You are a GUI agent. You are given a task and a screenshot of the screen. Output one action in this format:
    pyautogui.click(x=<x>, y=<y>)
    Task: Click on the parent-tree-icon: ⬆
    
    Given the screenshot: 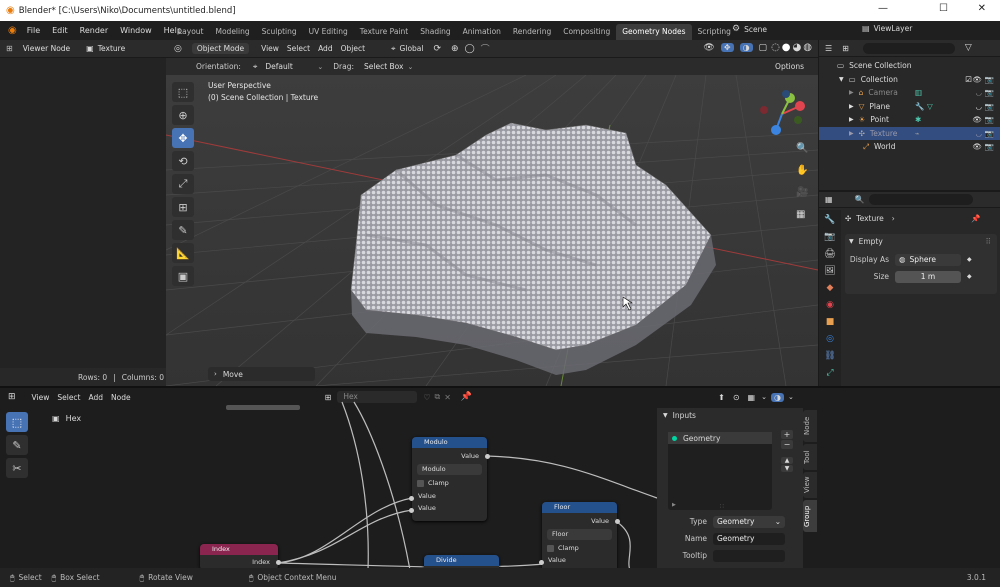 What is the action you would take?
    pyautogui.click(x=721, y=397)
    